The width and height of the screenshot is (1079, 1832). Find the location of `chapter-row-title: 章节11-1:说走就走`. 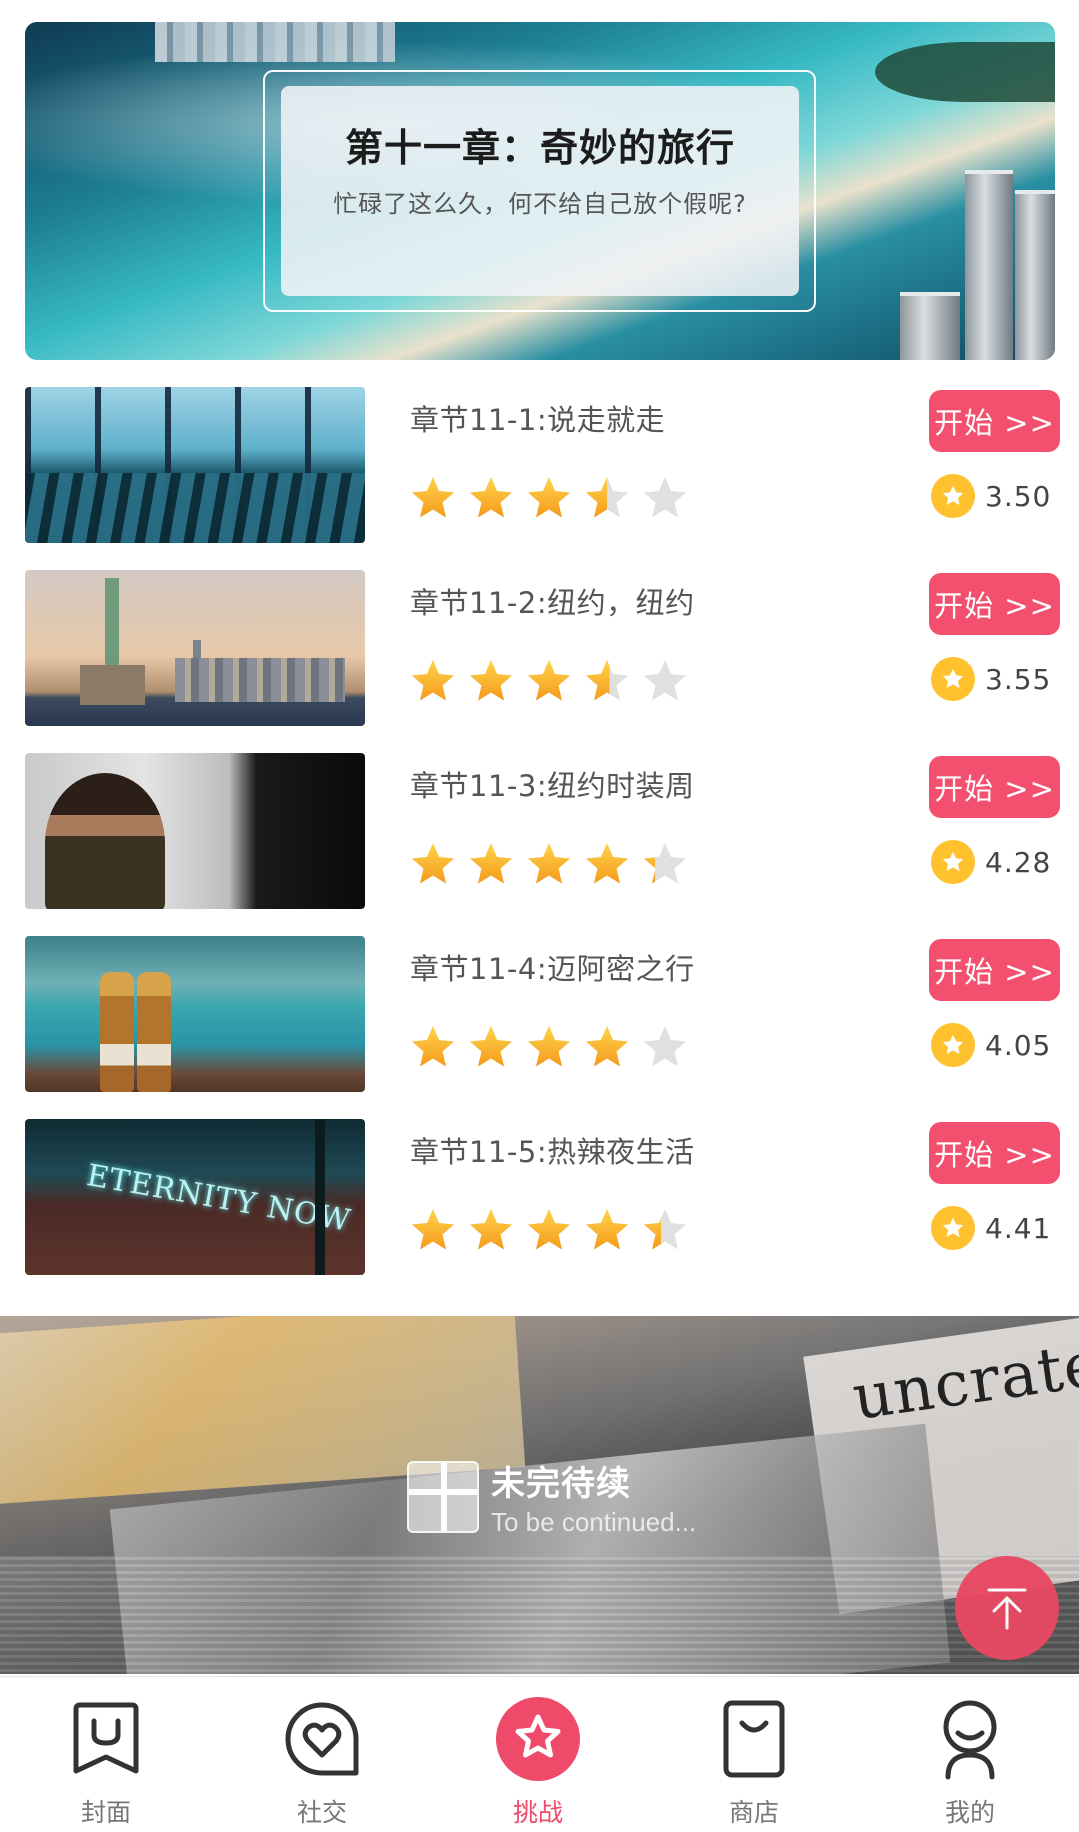

chapter-row-title: 章节11-1:说走就走 is located at coordinates (538, 420).